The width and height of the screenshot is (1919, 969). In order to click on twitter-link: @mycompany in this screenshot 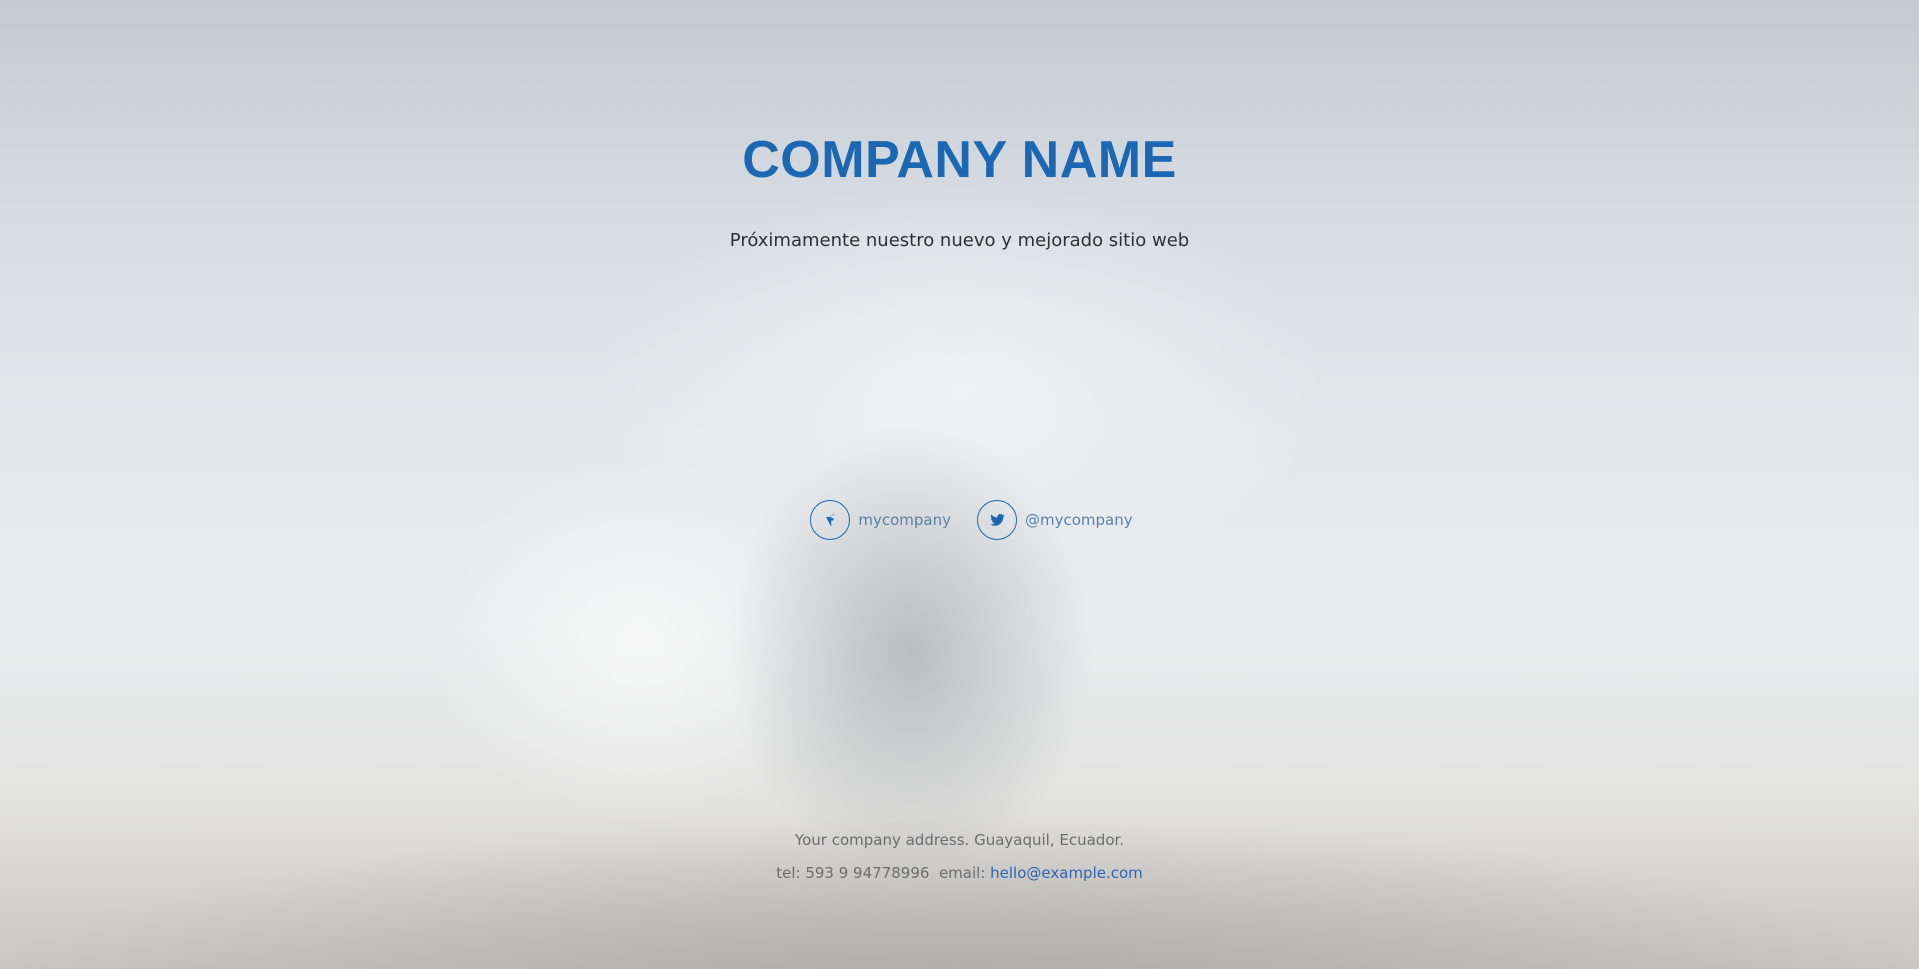, I will do `click(1055, 520)`.